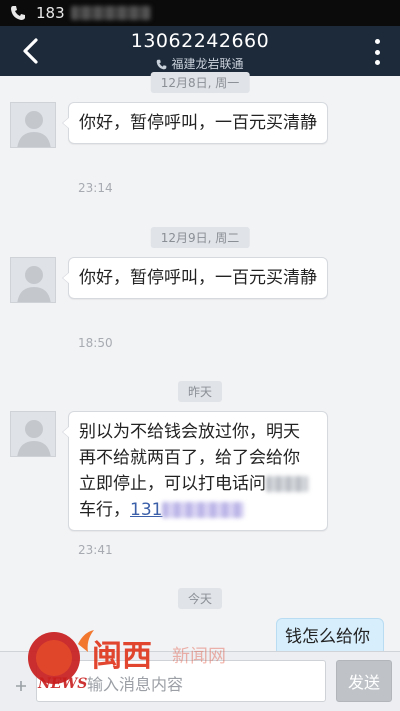 This screenshot has width=400, height=711. What do you see at coordinates (110, 13) in the screenshot?
I see `blurred-number` at bounding box center [110, 13].